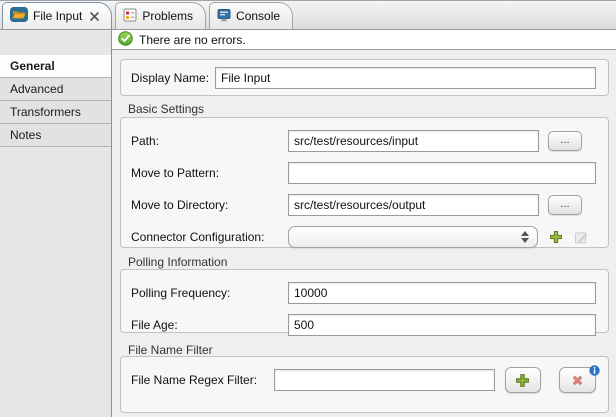 The height and width of the screenshot is (417, 616). What do you see at coordinates (55, 66) in the screenshot?
I see `sidebar-item-general: General` at bounding box center [55, 66].